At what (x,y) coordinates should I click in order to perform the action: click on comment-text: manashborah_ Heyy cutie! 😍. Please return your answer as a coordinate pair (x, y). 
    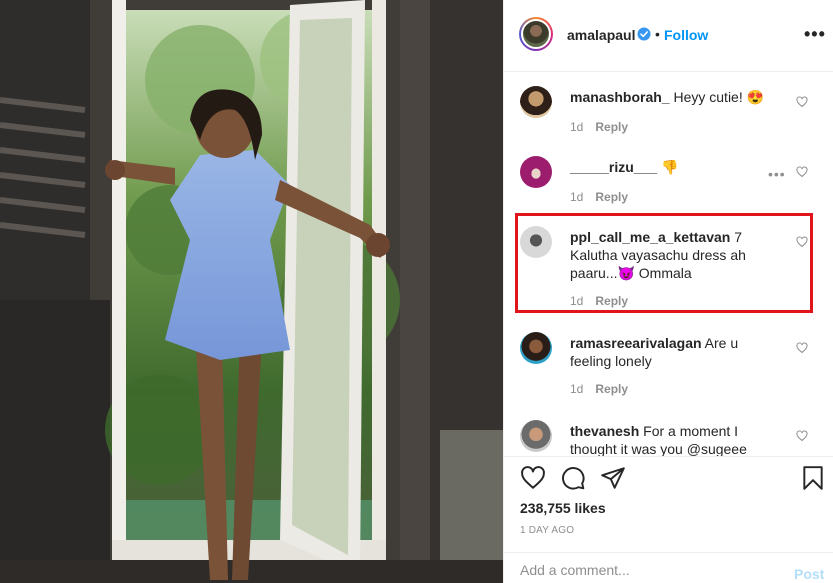
    Looking at the image, I should click on (675, 97).